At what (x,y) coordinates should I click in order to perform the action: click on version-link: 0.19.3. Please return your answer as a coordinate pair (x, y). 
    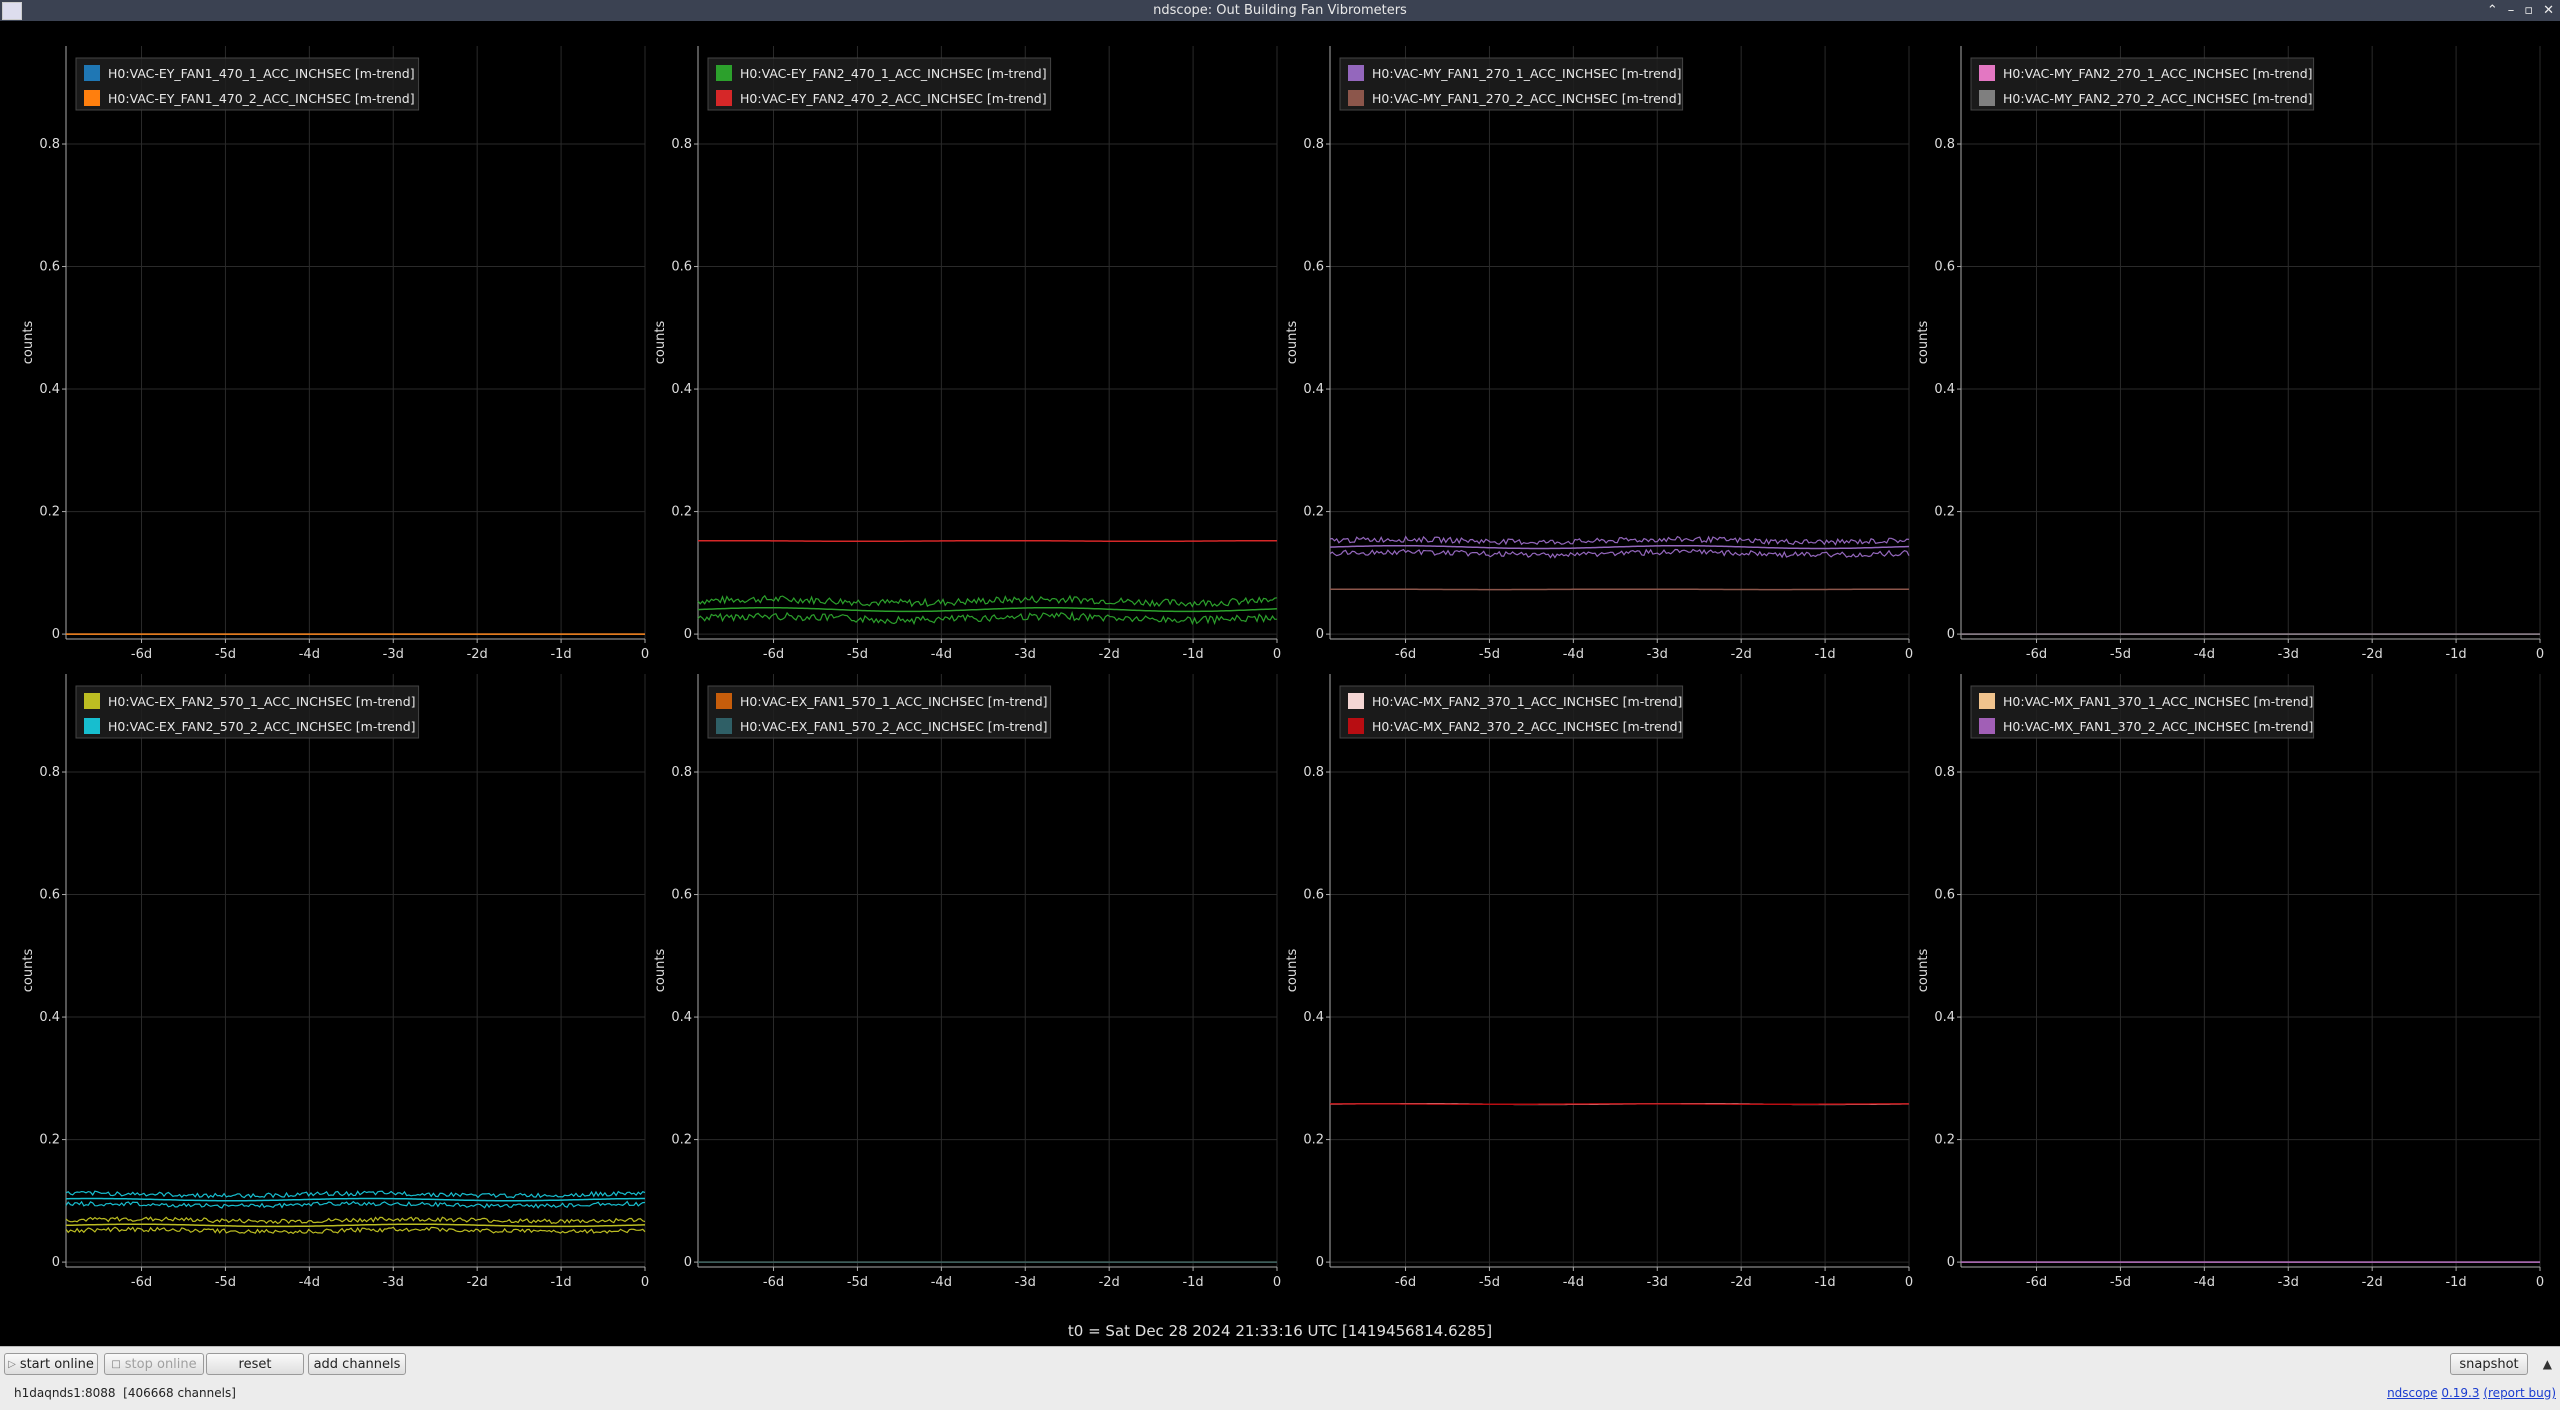
    Looking at the image, I should click on (2460, 1393).